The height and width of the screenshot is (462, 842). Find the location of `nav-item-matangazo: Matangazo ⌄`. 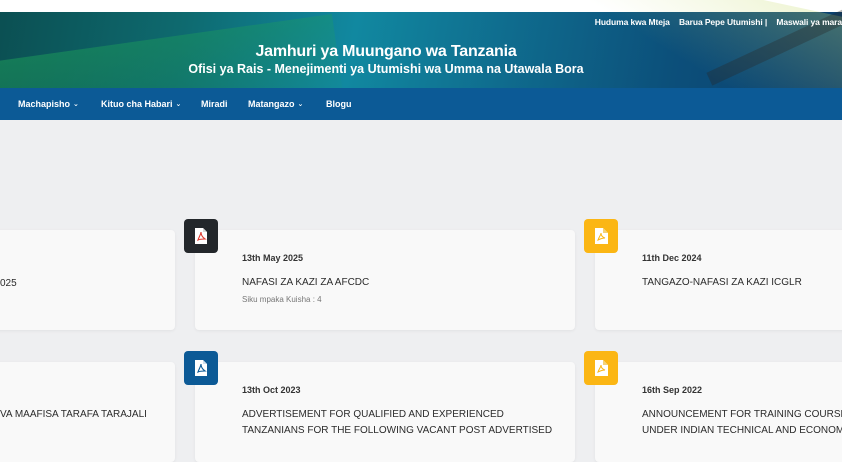

nav-item-matangazo: Matangazo ⌄ is located at coordinates (275, 104).